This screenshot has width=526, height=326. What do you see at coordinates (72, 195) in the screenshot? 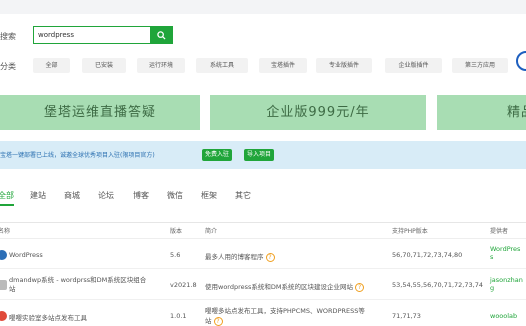
I see `tab-mall: 商城` at bounding box center [72, 195].